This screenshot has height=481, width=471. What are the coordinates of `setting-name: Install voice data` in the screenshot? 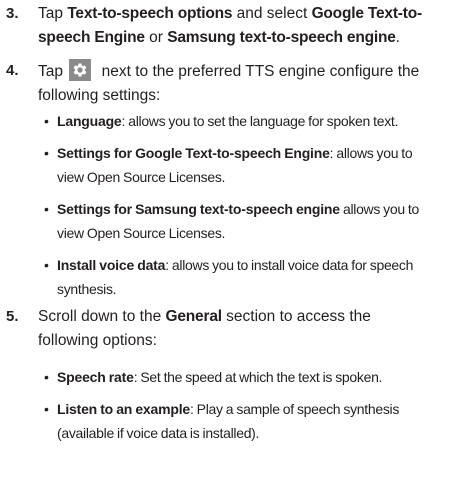 It's located at (111, 265).